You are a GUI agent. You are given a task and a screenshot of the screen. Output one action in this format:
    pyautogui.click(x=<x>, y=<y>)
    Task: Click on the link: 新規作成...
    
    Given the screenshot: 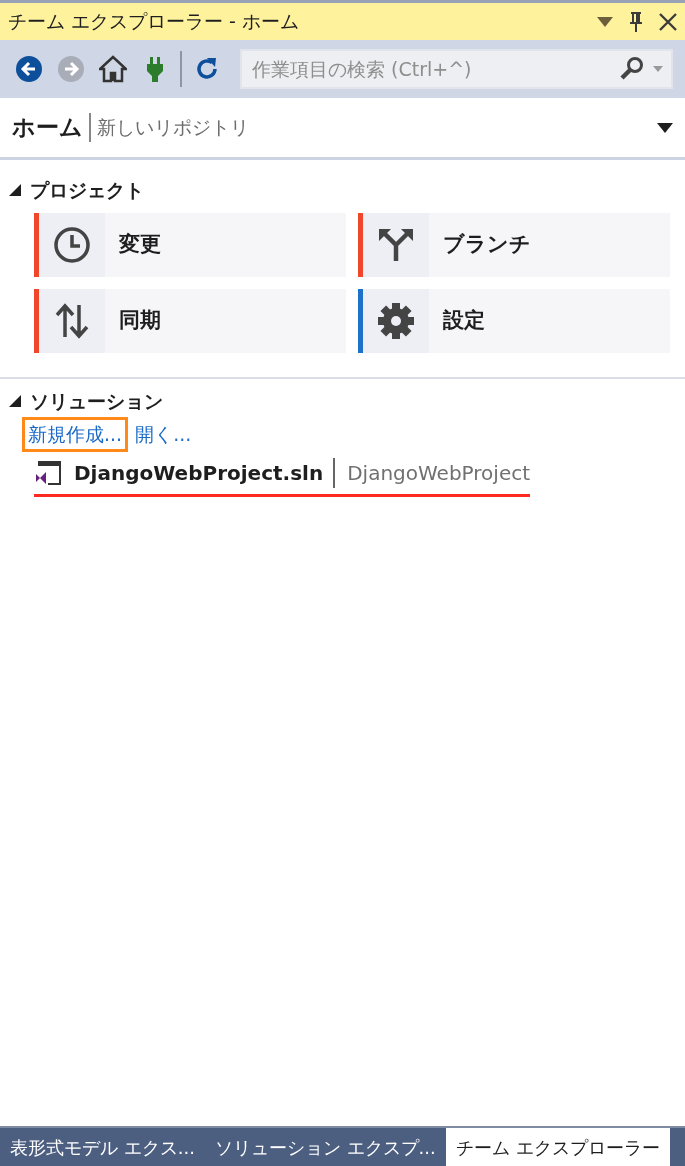 What is the action you would take?
    pyautogui.click(x=75, y=434)
    